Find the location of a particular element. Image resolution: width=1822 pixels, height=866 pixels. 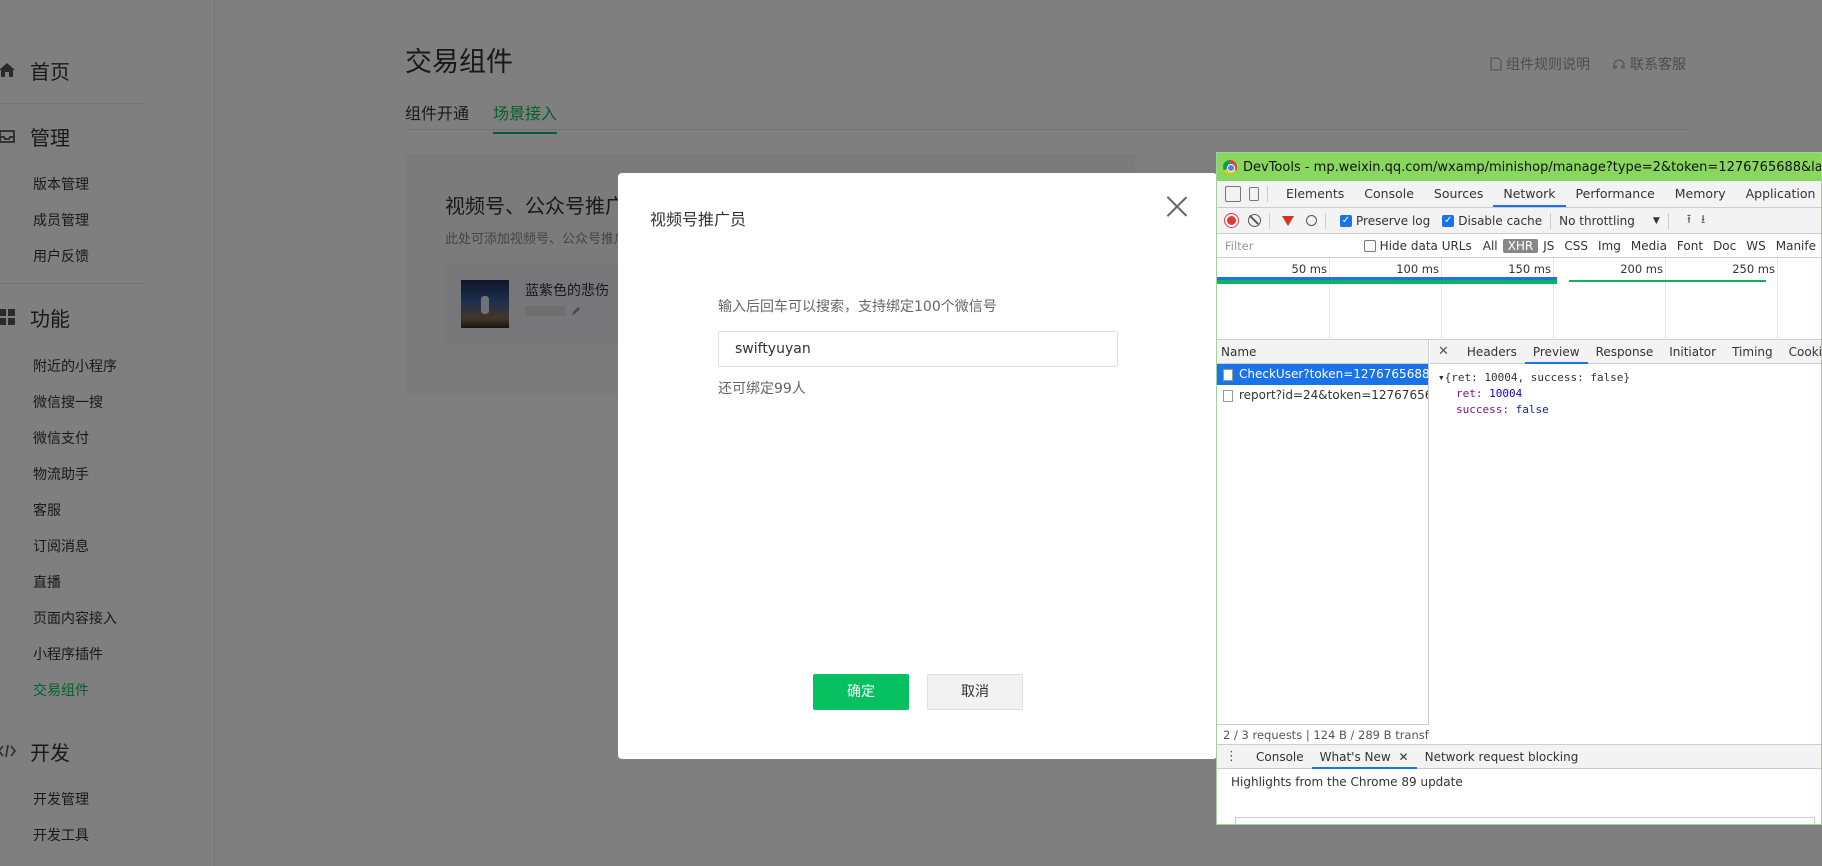

tab-console: Console is located at coordinates (1389, 194).